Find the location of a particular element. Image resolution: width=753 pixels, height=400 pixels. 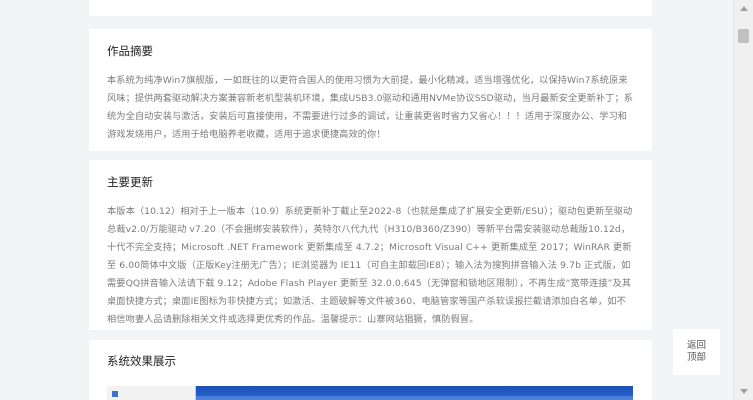

back-to-top-button: 返回 顶部 is located at coordinates (696, 352).